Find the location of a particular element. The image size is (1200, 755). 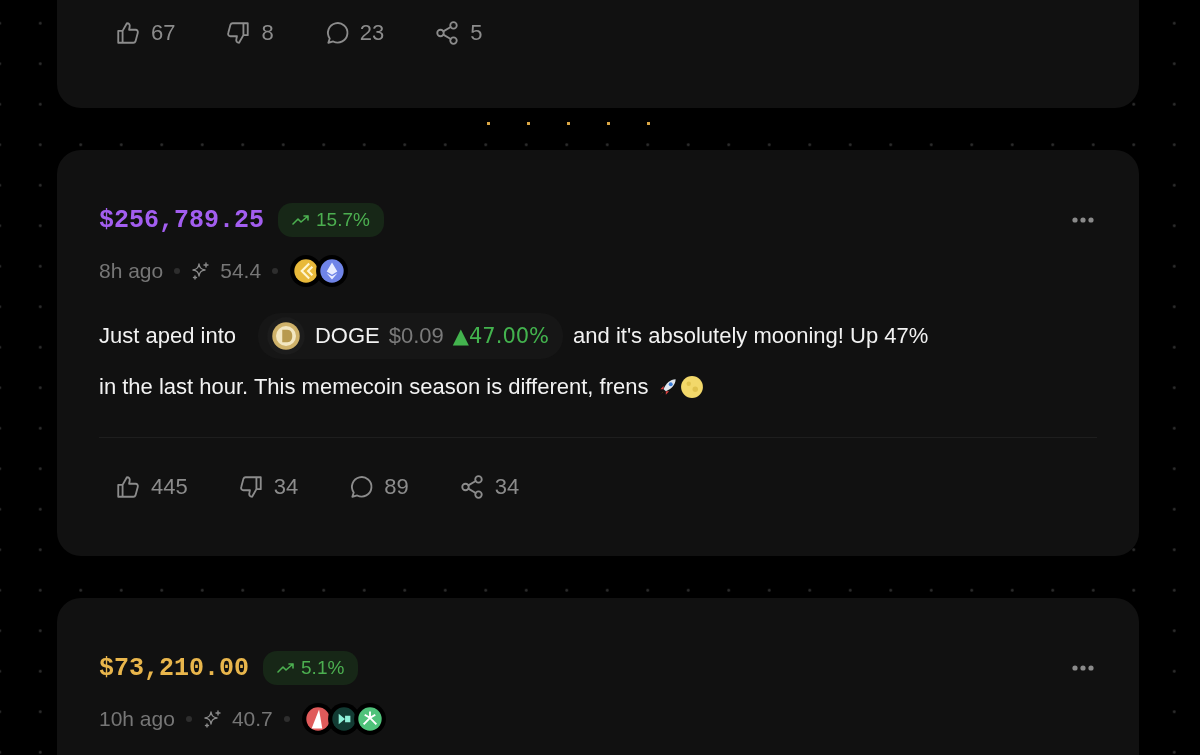

like-button: 445 is located at coordinates (151, 487).